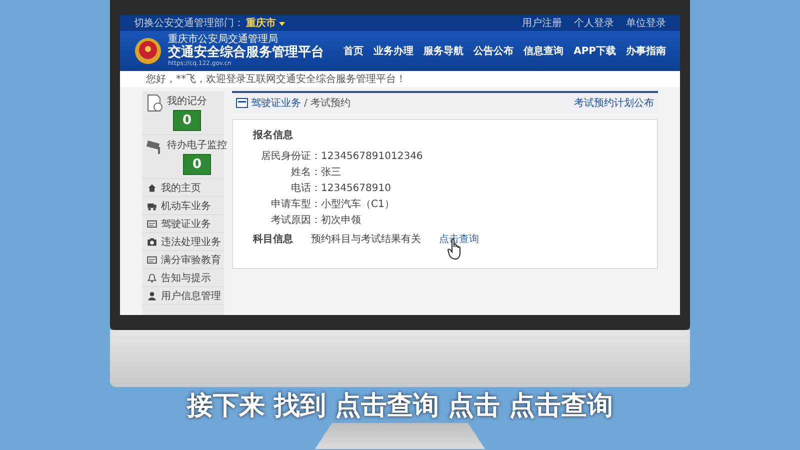 This screenshot has width=800, height=450. What do you see at coordinates (354, 51) in the screenshot?
I see `nav-item: 首页` at bounding box center [354, 51].